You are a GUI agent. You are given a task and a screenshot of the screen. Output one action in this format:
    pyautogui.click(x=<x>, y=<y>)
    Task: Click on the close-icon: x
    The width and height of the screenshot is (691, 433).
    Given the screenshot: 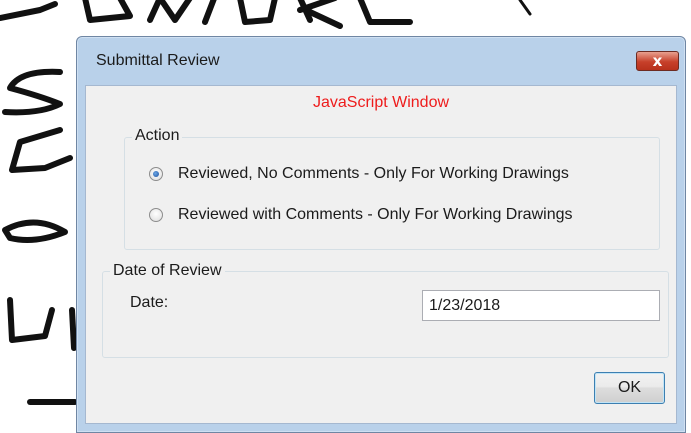 What is the action you would take?
    pyautogui.click(x=657, y=60)
    